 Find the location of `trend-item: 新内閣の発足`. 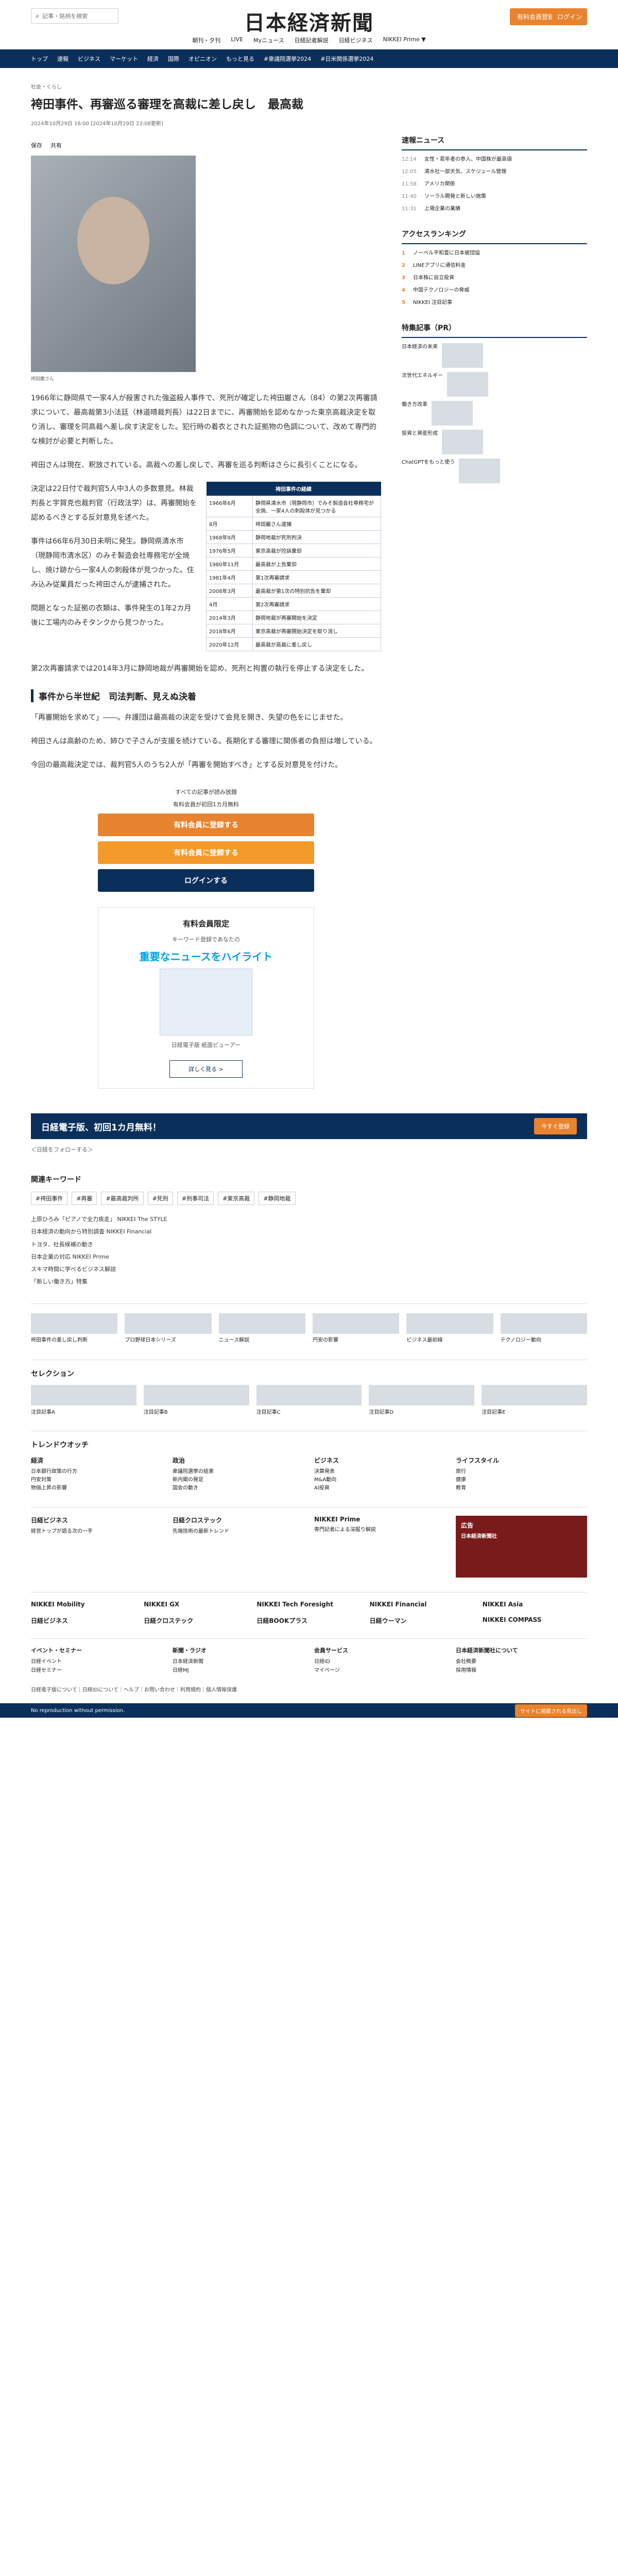

trend-item: 新内閣の発足 is located at coordinates (239, 1480).